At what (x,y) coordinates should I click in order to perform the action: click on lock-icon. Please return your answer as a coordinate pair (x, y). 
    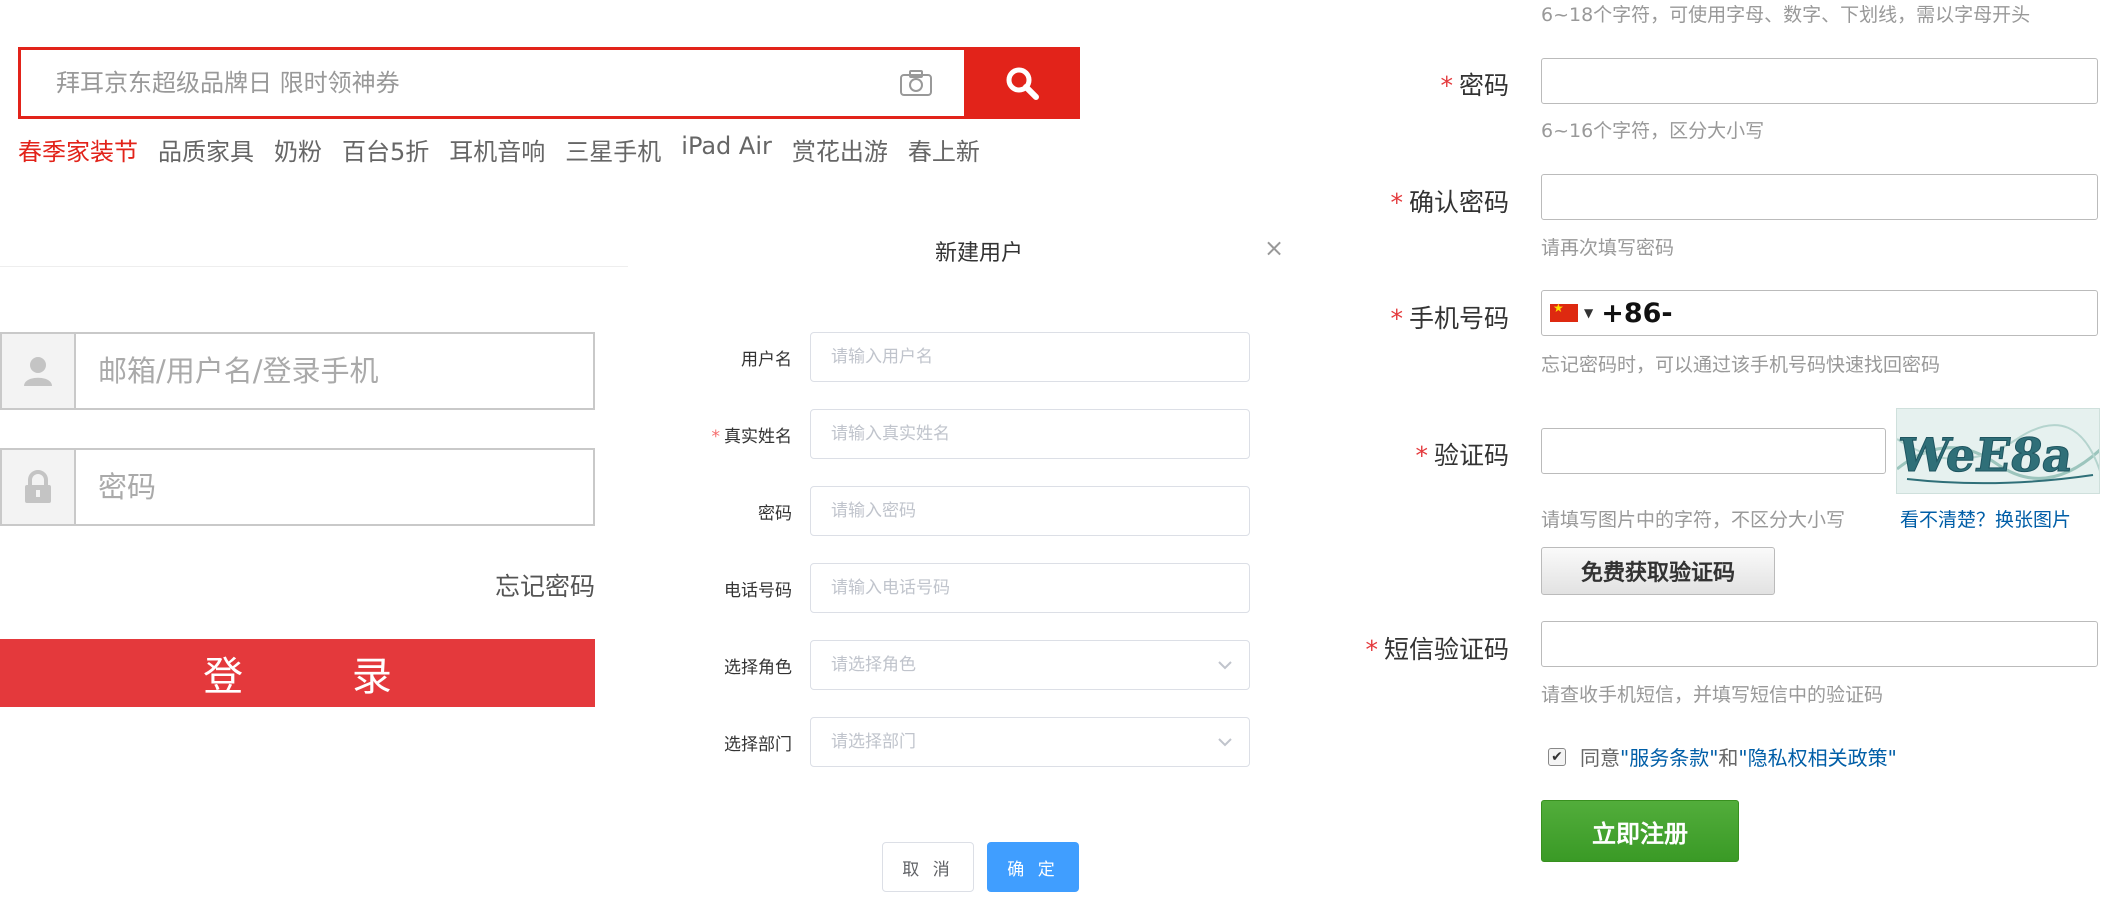
    Looking at the image, I should click on (38, 486).